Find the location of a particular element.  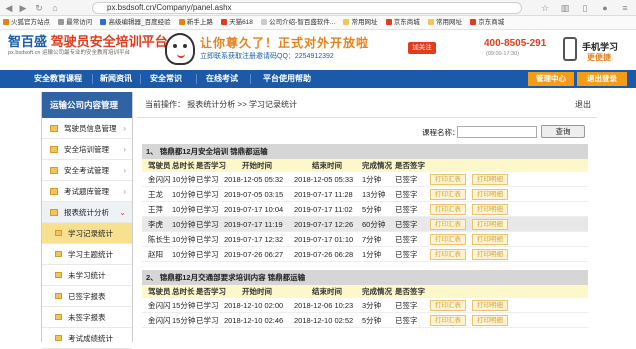

bookmark-item: 最常访问 is located at coordinates (75, 22).